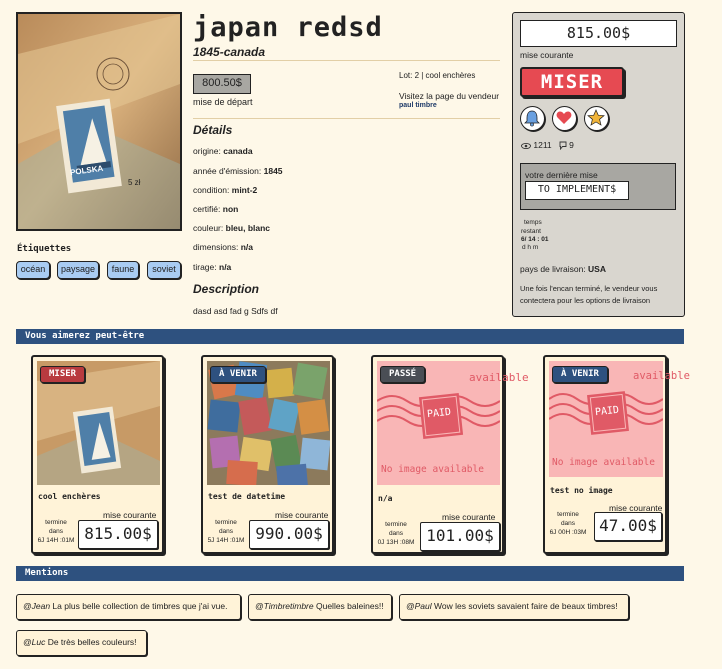  Describe the element at coordinates (44, 249) in the screenshot. I see `tags-title: Étiquettes` at that location.